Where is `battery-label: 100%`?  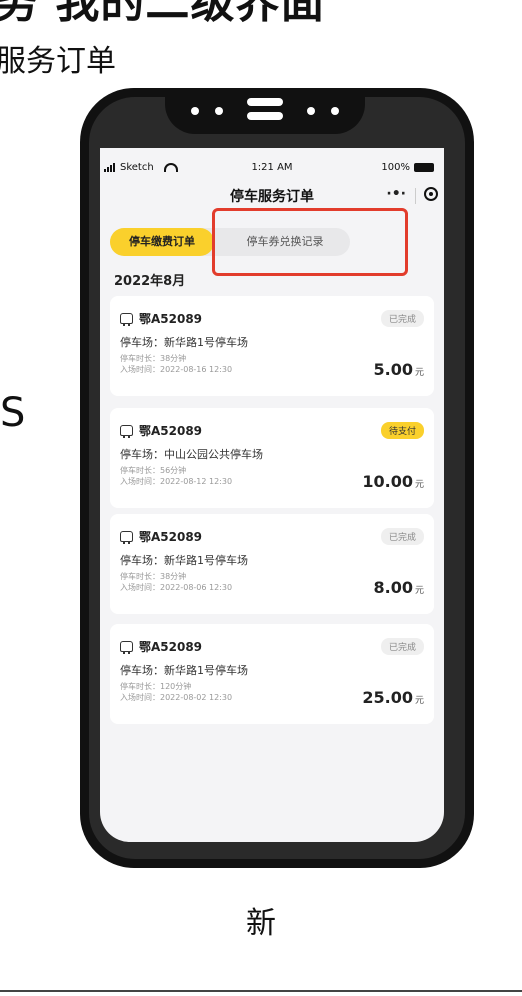
battery-label: 100% is located at coordinates (395, 167).